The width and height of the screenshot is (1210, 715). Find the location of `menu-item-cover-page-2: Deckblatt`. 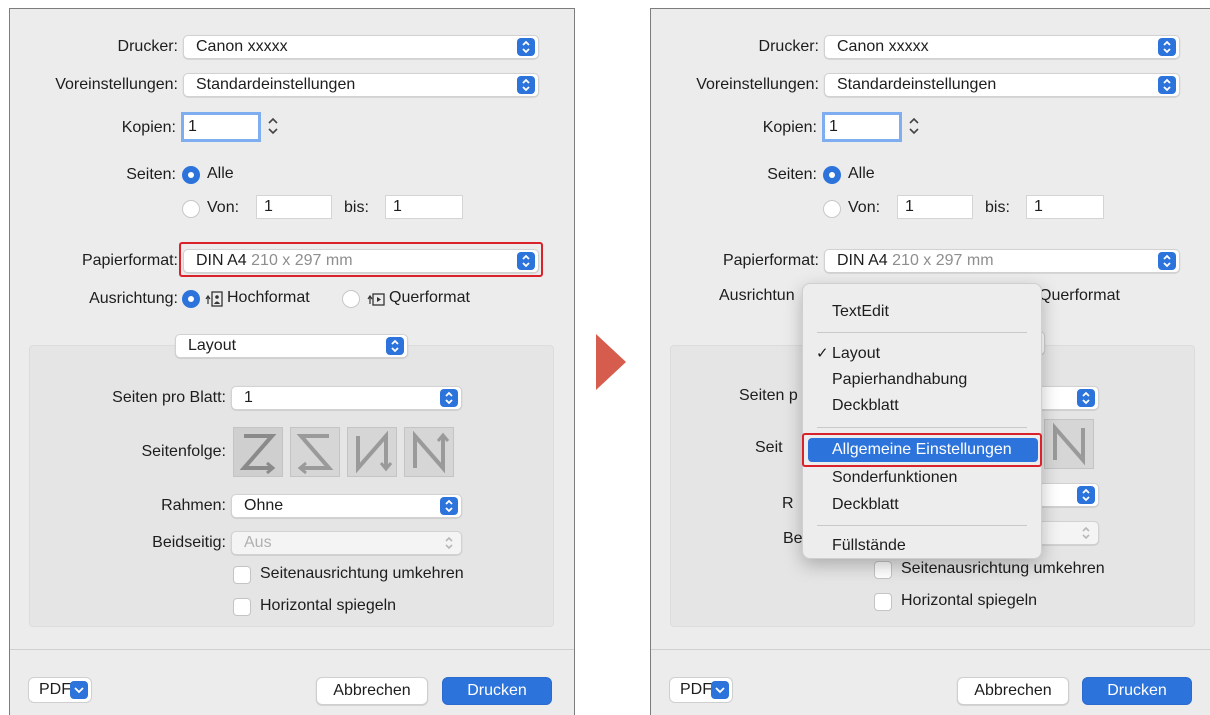

menu-item-cover-page-2: Deckblatt is located at coordinates (923, 505).